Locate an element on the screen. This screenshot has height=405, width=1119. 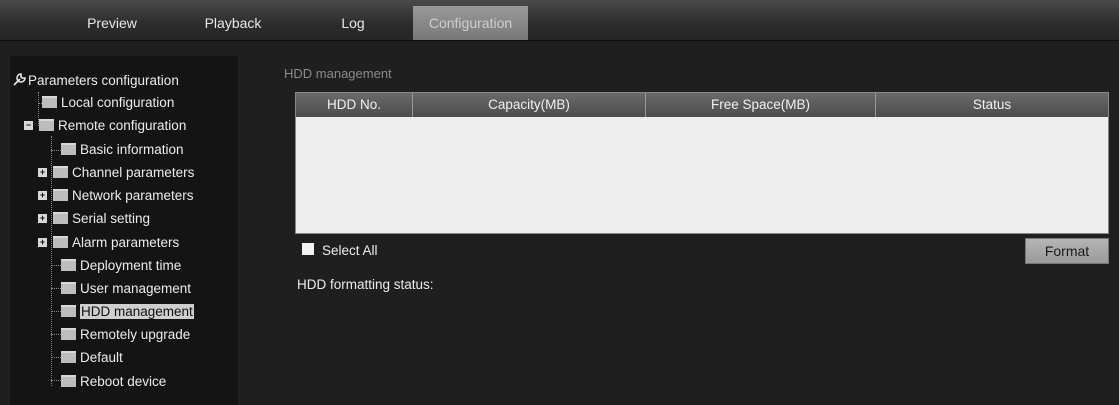
settings-tool-icon is located at coordinates (19, 79).